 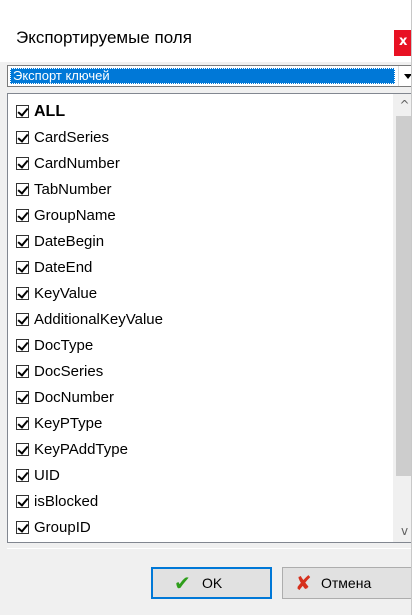 I want to click on list-item: DateBegin, so click(x=199, y=242).